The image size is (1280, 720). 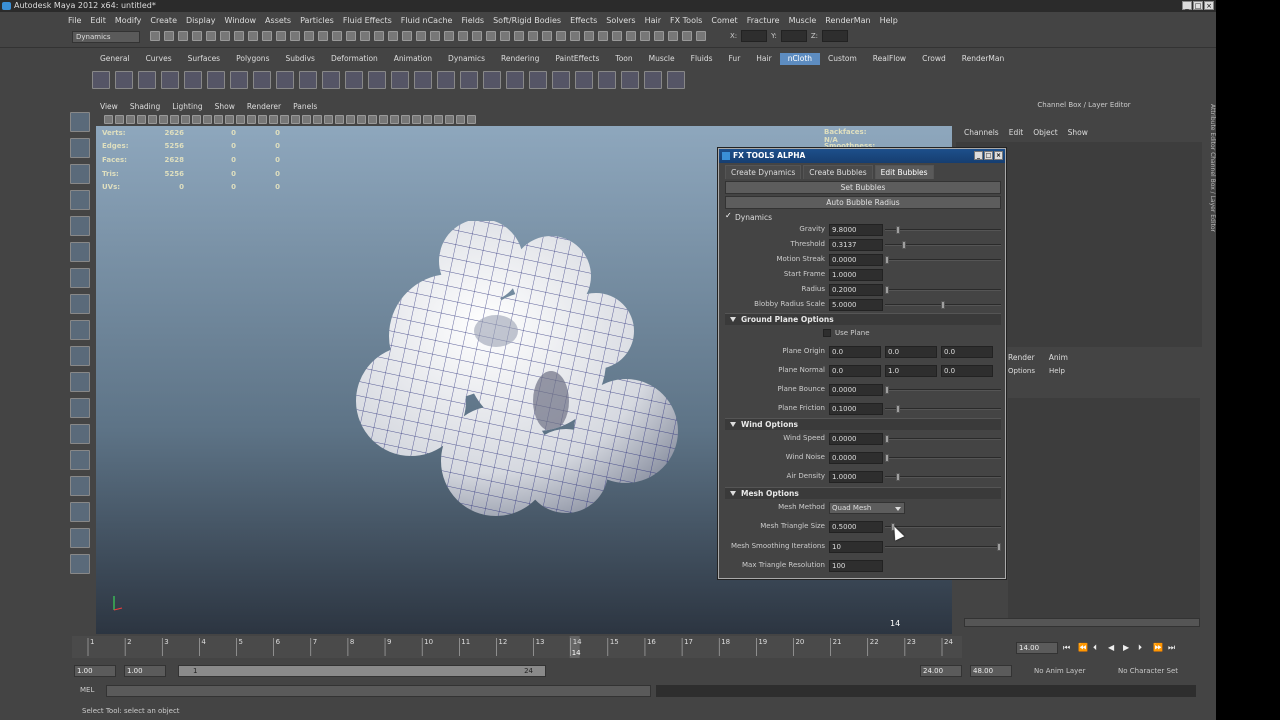 What do you see at coordinates (863, 319) in the screenshot?
I see `ground-plane-section: Ground Plane Options` at bounding box center [863, 319].